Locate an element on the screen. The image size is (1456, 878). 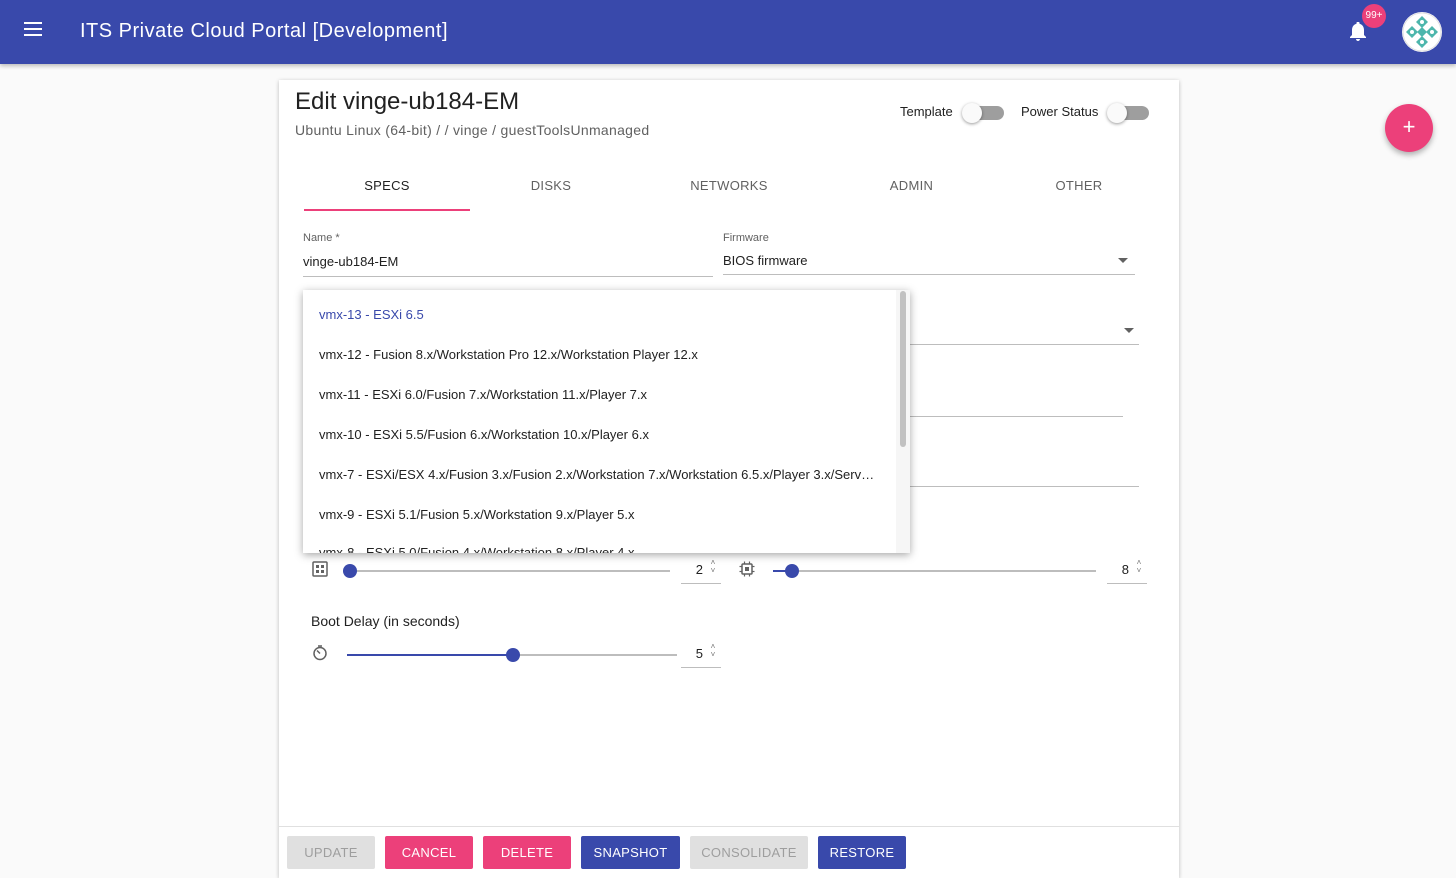
memory-number-input: 2 ˄ ˅ is located at coordinates (701, 571).